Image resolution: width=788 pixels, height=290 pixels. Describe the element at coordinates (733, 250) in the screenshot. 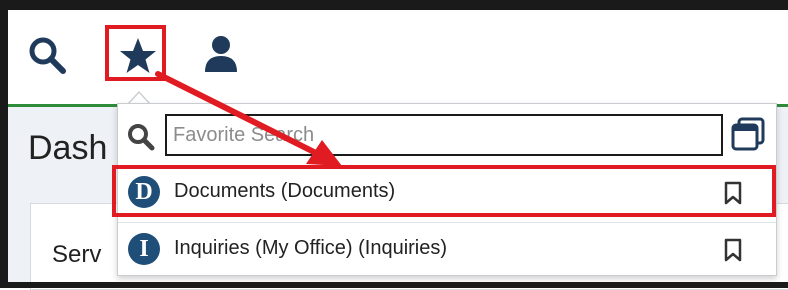

I see `bookmark-icon` at that location.